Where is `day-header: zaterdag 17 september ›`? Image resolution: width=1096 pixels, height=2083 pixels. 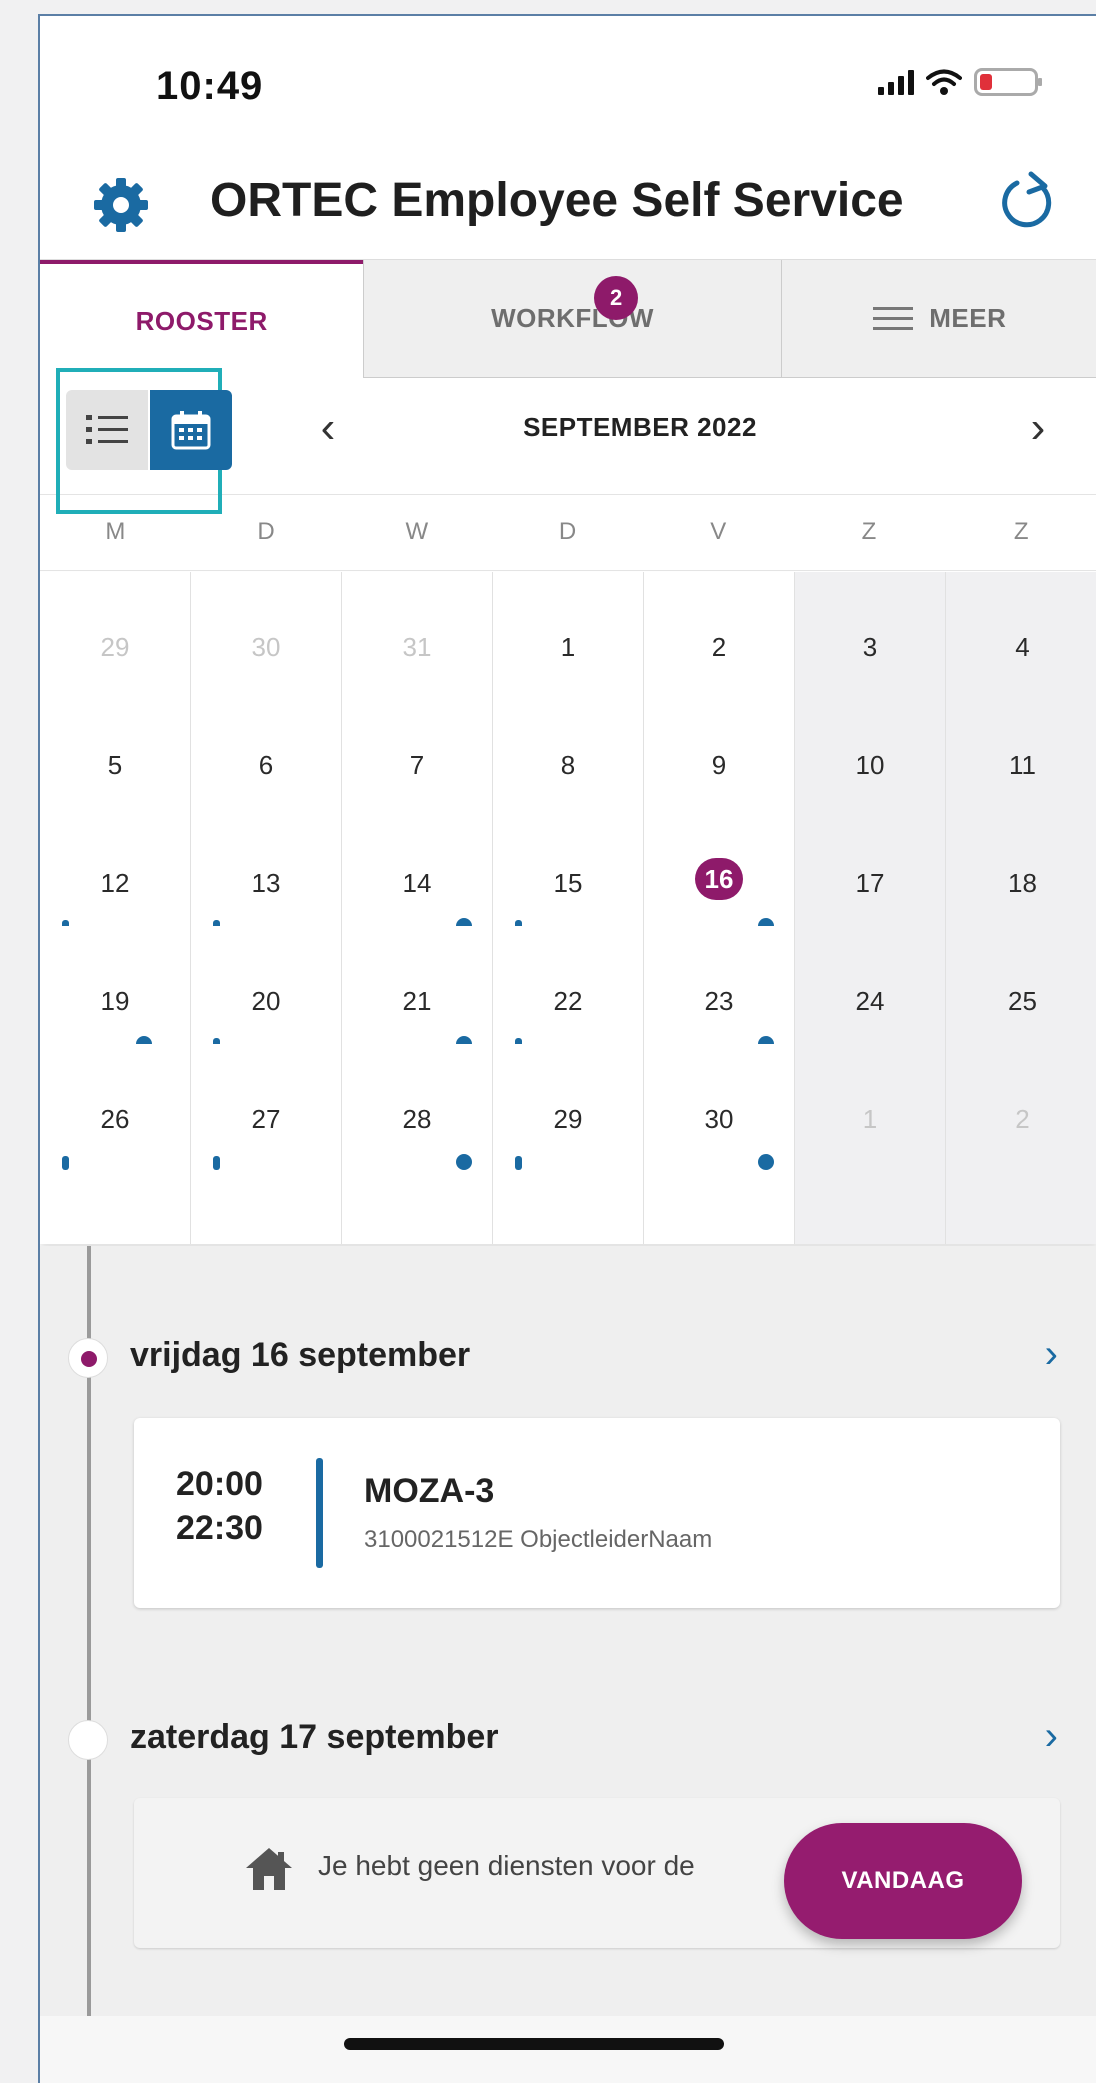 day-header: zaterdag 17 september › is located at coordinates (568, 1740).